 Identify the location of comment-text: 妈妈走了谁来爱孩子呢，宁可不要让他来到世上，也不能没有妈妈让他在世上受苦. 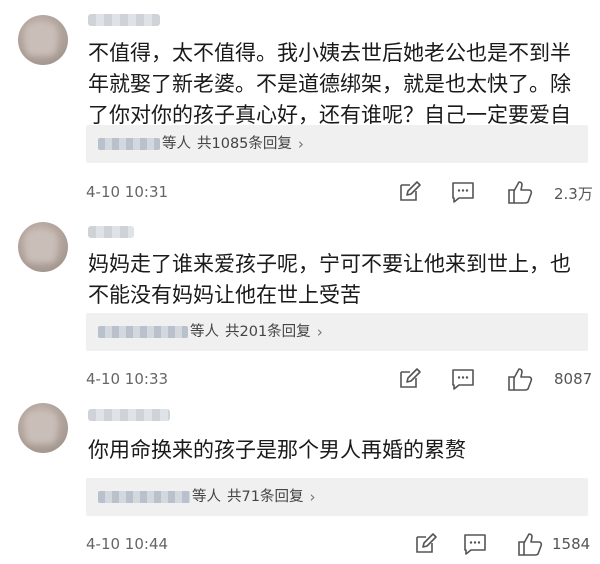
(329, 279).